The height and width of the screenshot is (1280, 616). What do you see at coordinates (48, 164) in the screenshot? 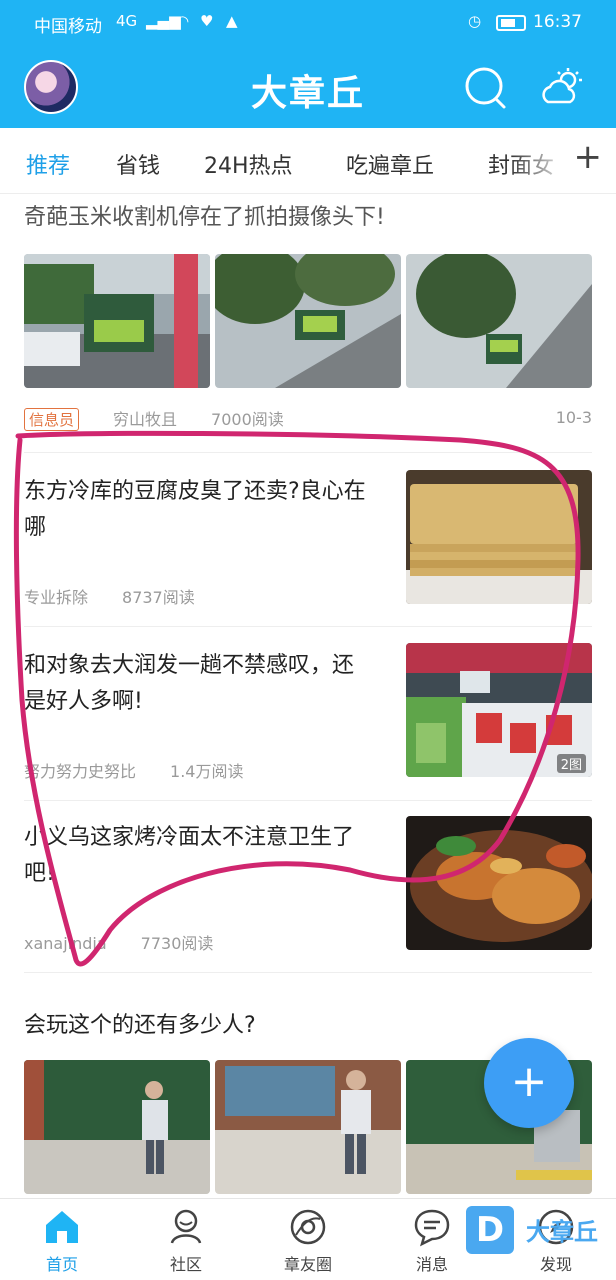
I see `tab-recommend: 推荐` at bounding box center [48, 164].